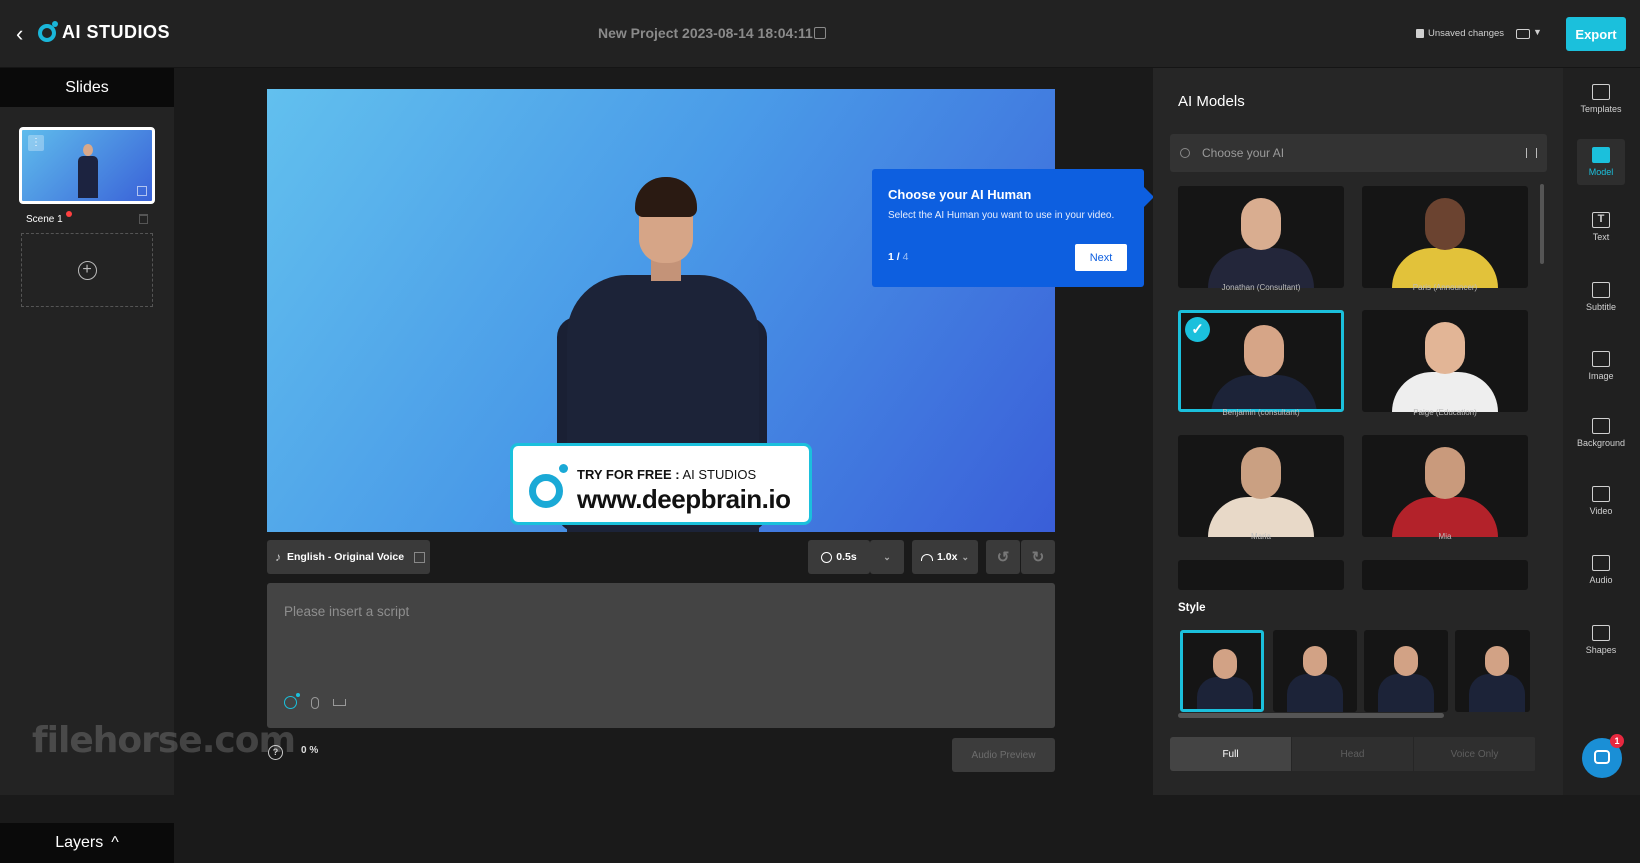  Describe the element at coordinates (1466, 33) in the screenshot. I see `unsaved-label: Unsaved changes` at that location.